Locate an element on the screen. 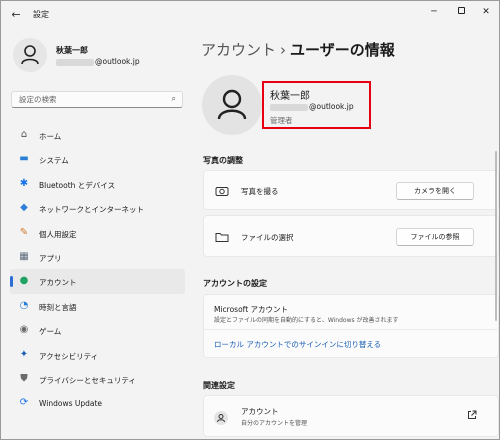 The image size is (500, 440). sidebar-item-label: Windows Update is located at coordinates (71, 404).